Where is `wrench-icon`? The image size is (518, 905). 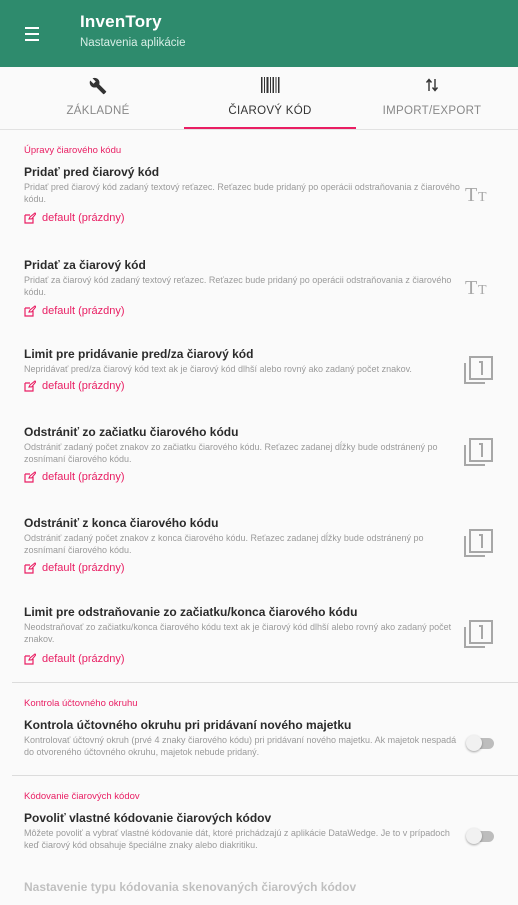
wrench-icon is located at coordinates (98, 87).